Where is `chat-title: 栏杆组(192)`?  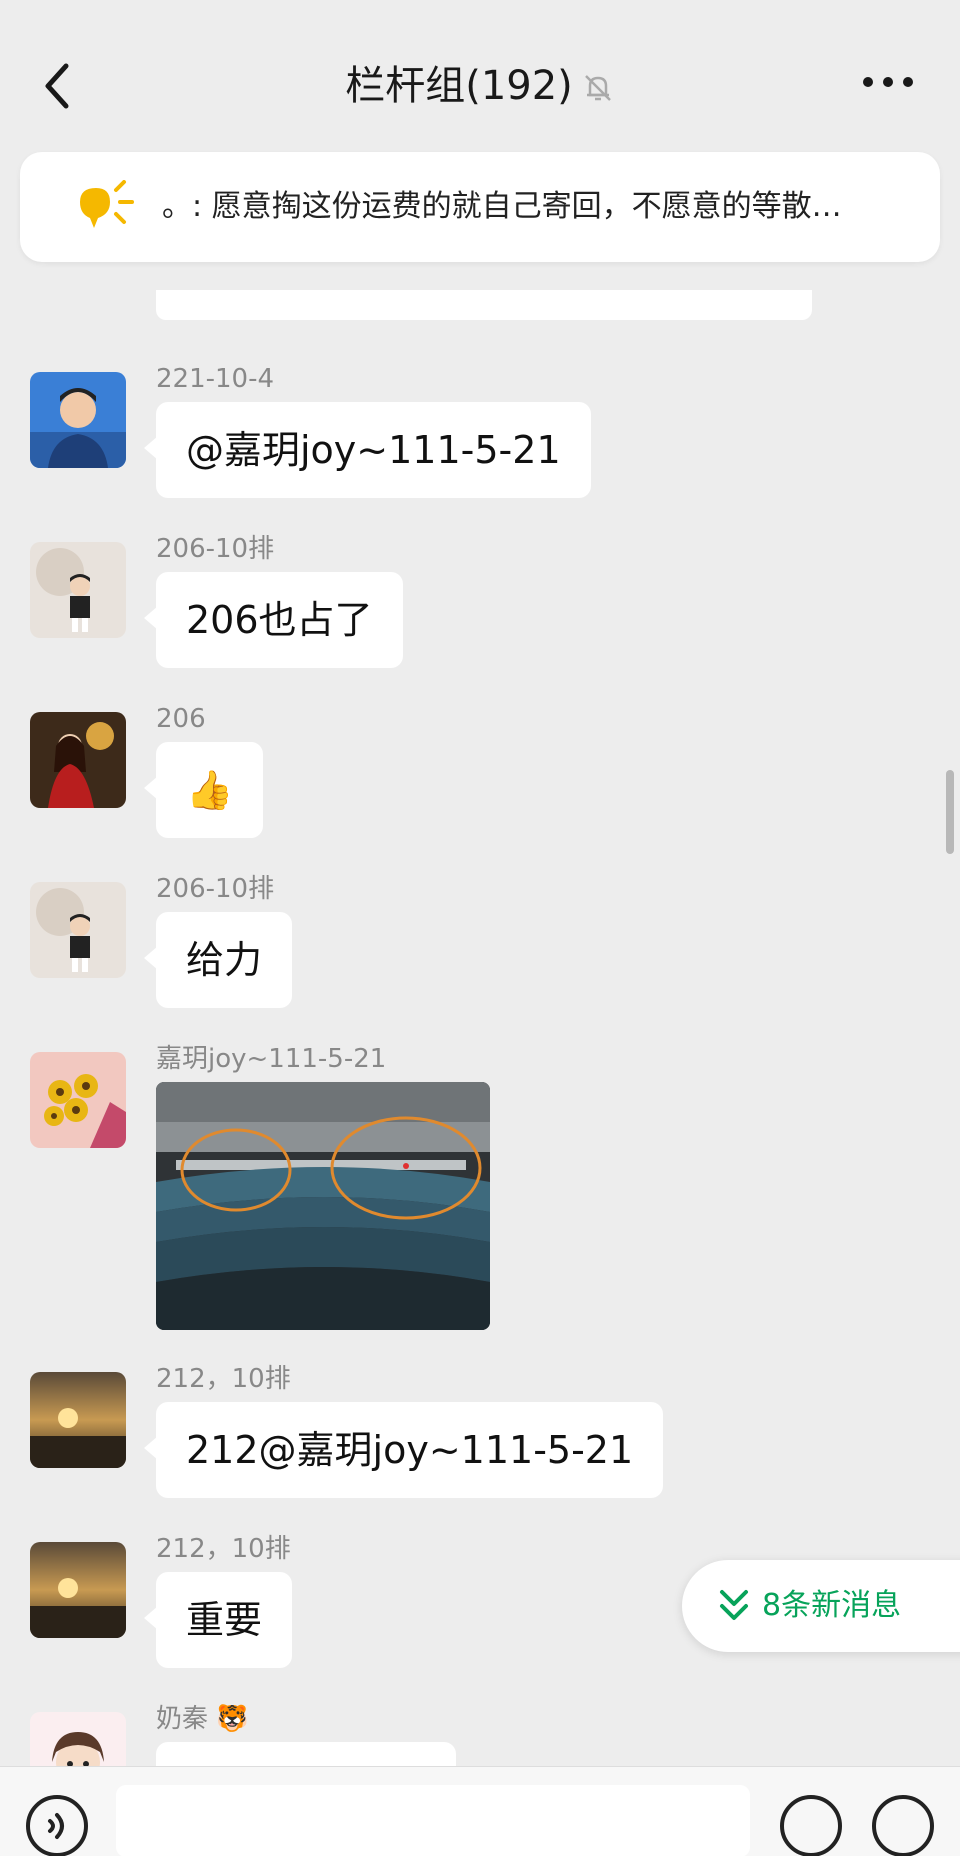
chat-title: 栏杆组(192) is located at coordinates (480, 86).